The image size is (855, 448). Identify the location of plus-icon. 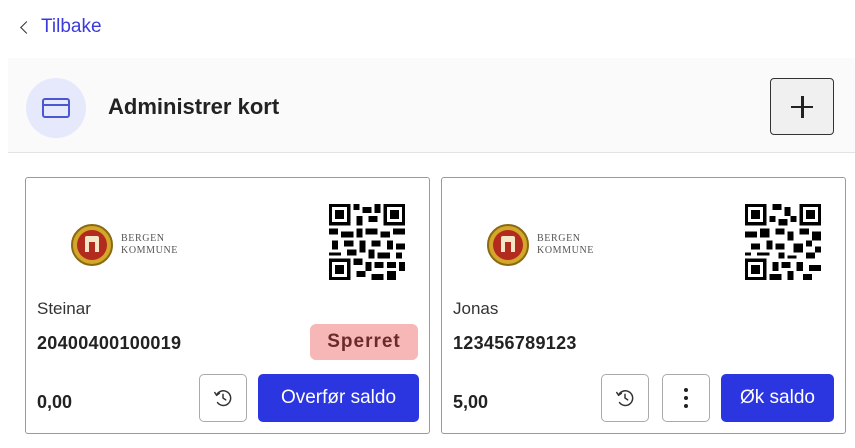
(802, 106).